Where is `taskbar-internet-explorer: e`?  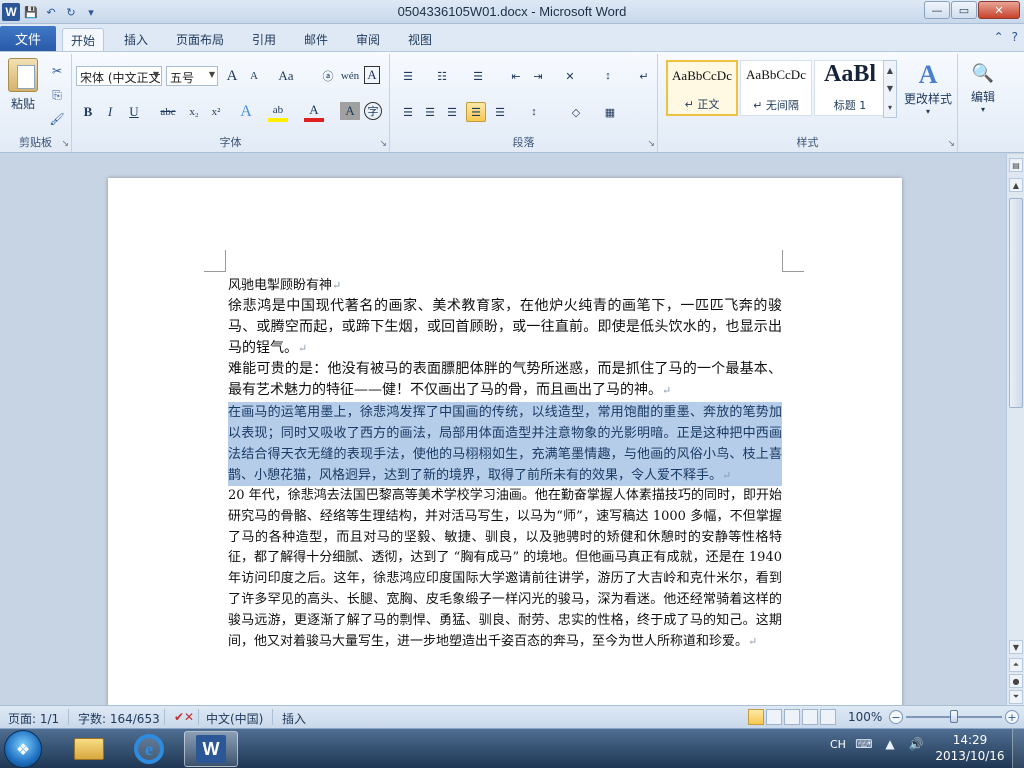
taskbar-internet-explorer: e is located at coordinates (149, 749).